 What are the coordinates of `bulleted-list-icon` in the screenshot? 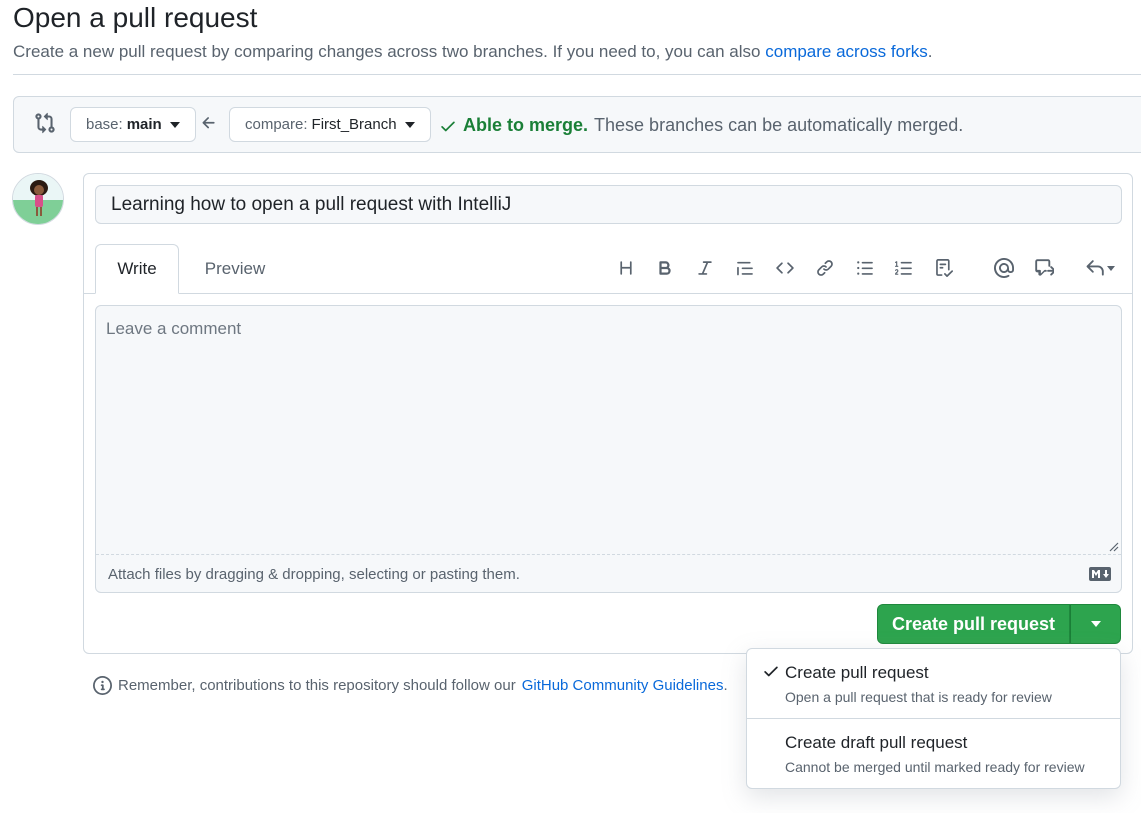 It's located at (865, 268).